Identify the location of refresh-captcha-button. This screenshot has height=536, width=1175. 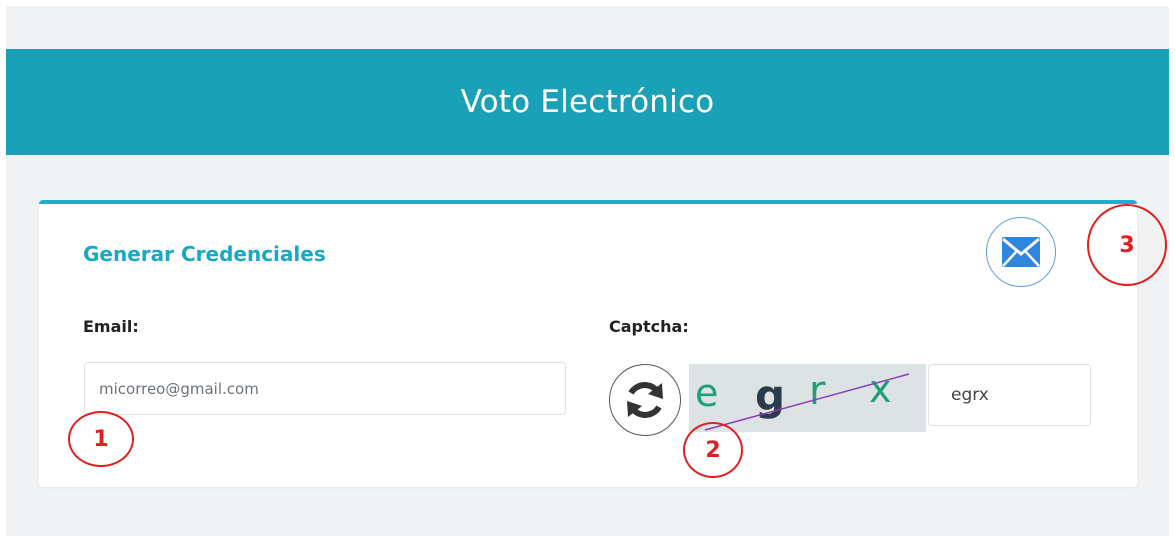
(645, 400).